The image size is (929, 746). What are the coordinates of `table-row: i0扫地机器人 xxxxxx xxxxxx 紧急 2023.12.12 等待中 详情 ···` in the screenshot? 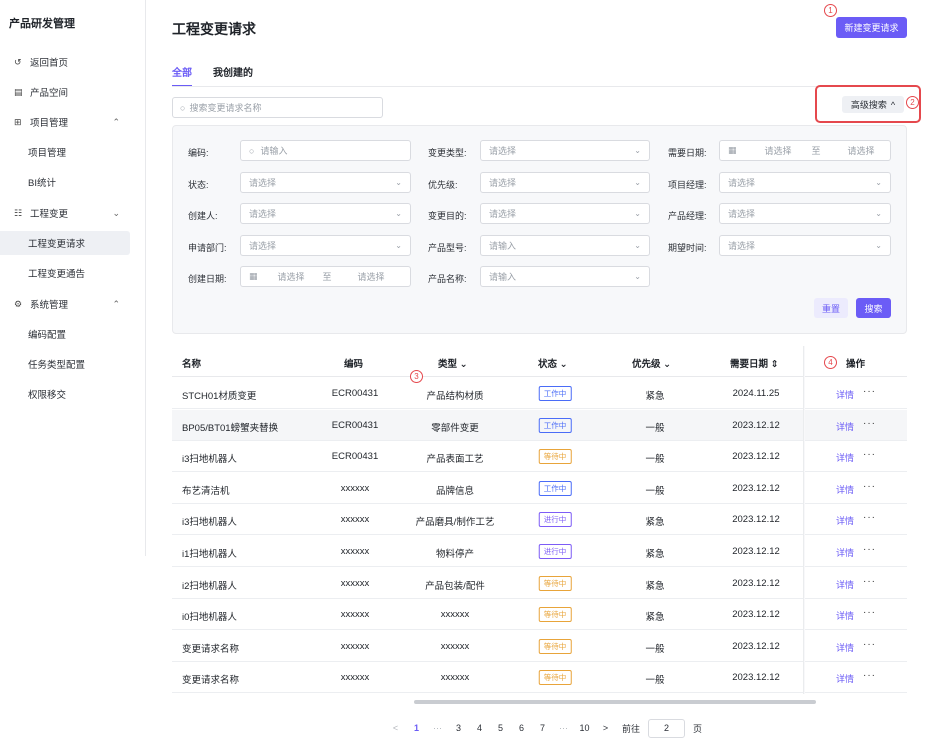 It's located at (539, 615).